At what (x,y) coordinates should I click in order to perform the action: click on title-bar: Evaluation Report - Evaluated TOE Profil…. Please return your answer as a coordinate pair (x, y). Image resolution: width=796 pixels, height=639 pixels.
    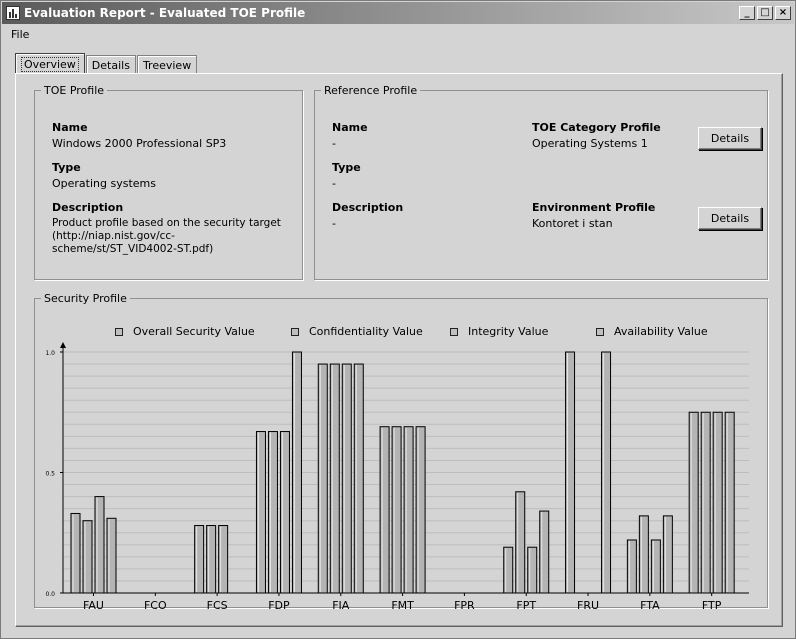
    Looking at the image, I should click on (398, 13).